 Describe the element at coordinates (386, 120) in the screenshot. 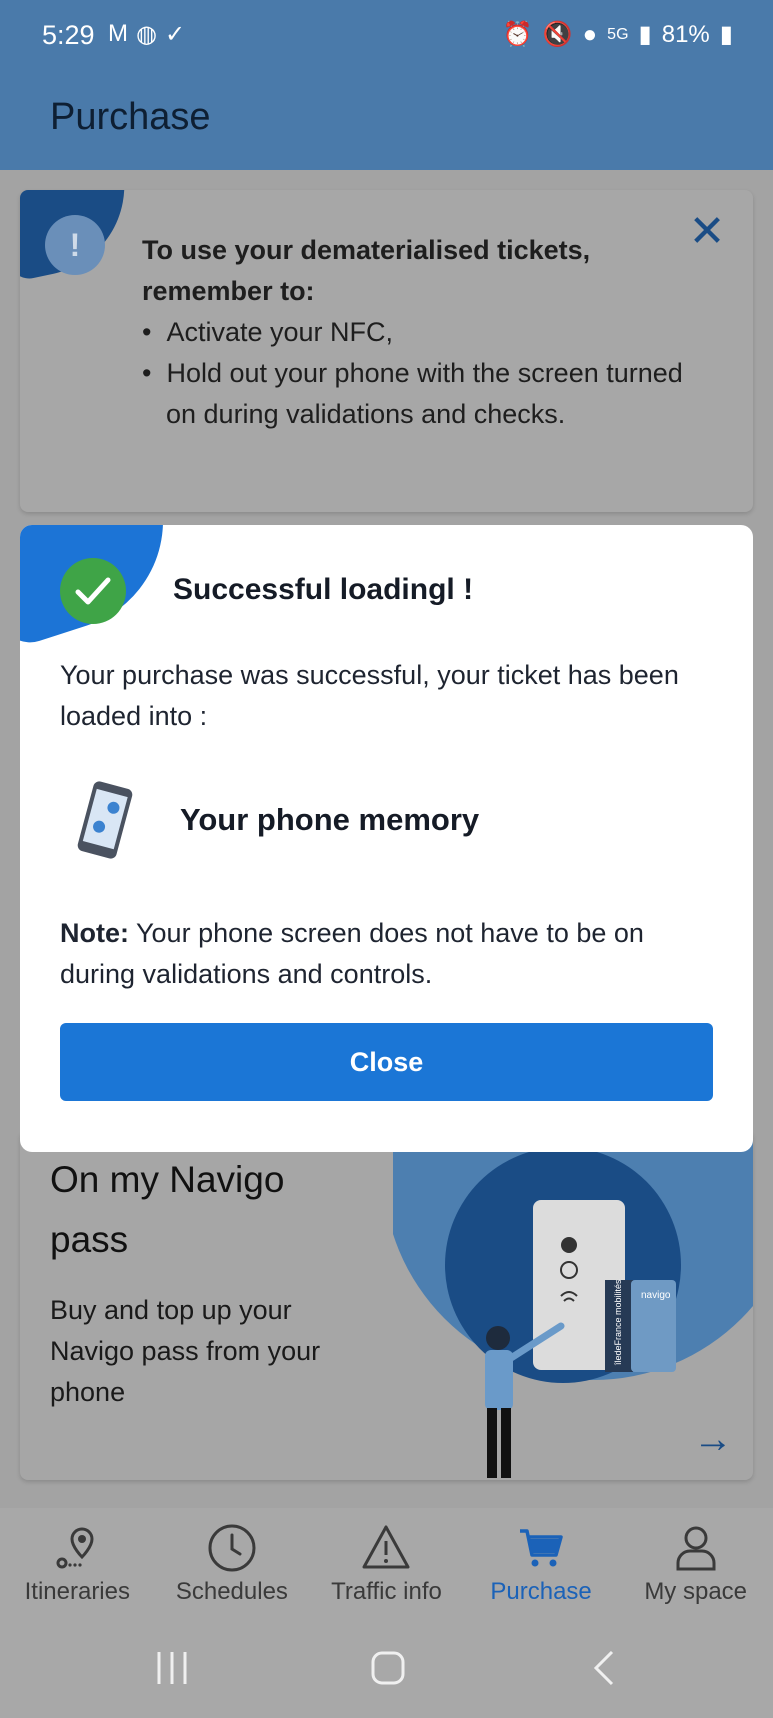

I see `app-header: Purchase` at that location.